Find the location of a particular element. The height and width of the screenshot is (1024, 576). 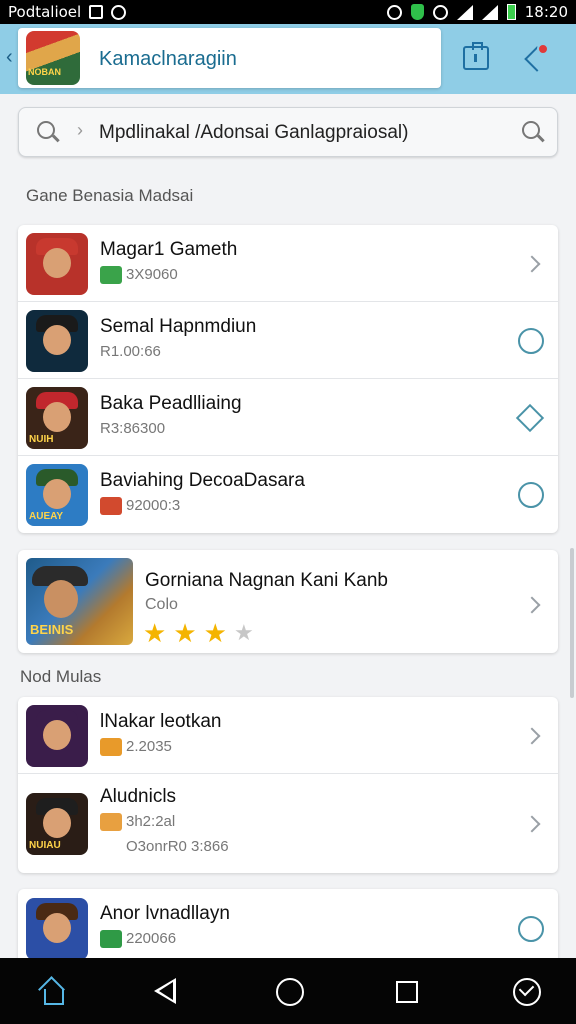

search-input: Mpdlinakal /Adonsai Ganlagpraiosal) is located at coordinates (253, 133).